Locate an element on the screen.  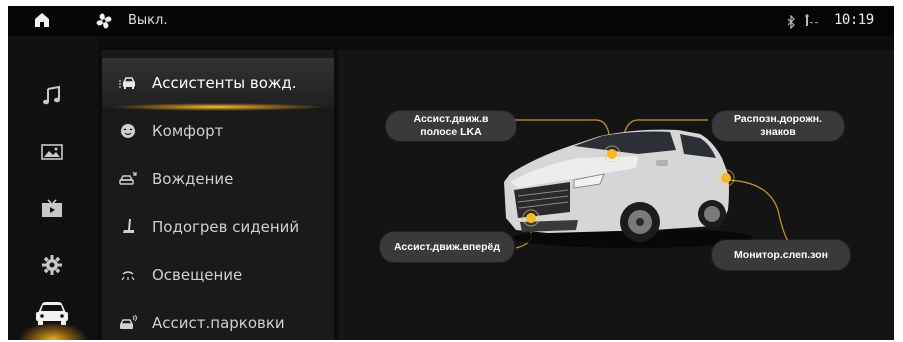
menu-item-label: Вождение is located at coordinates (193, 179).